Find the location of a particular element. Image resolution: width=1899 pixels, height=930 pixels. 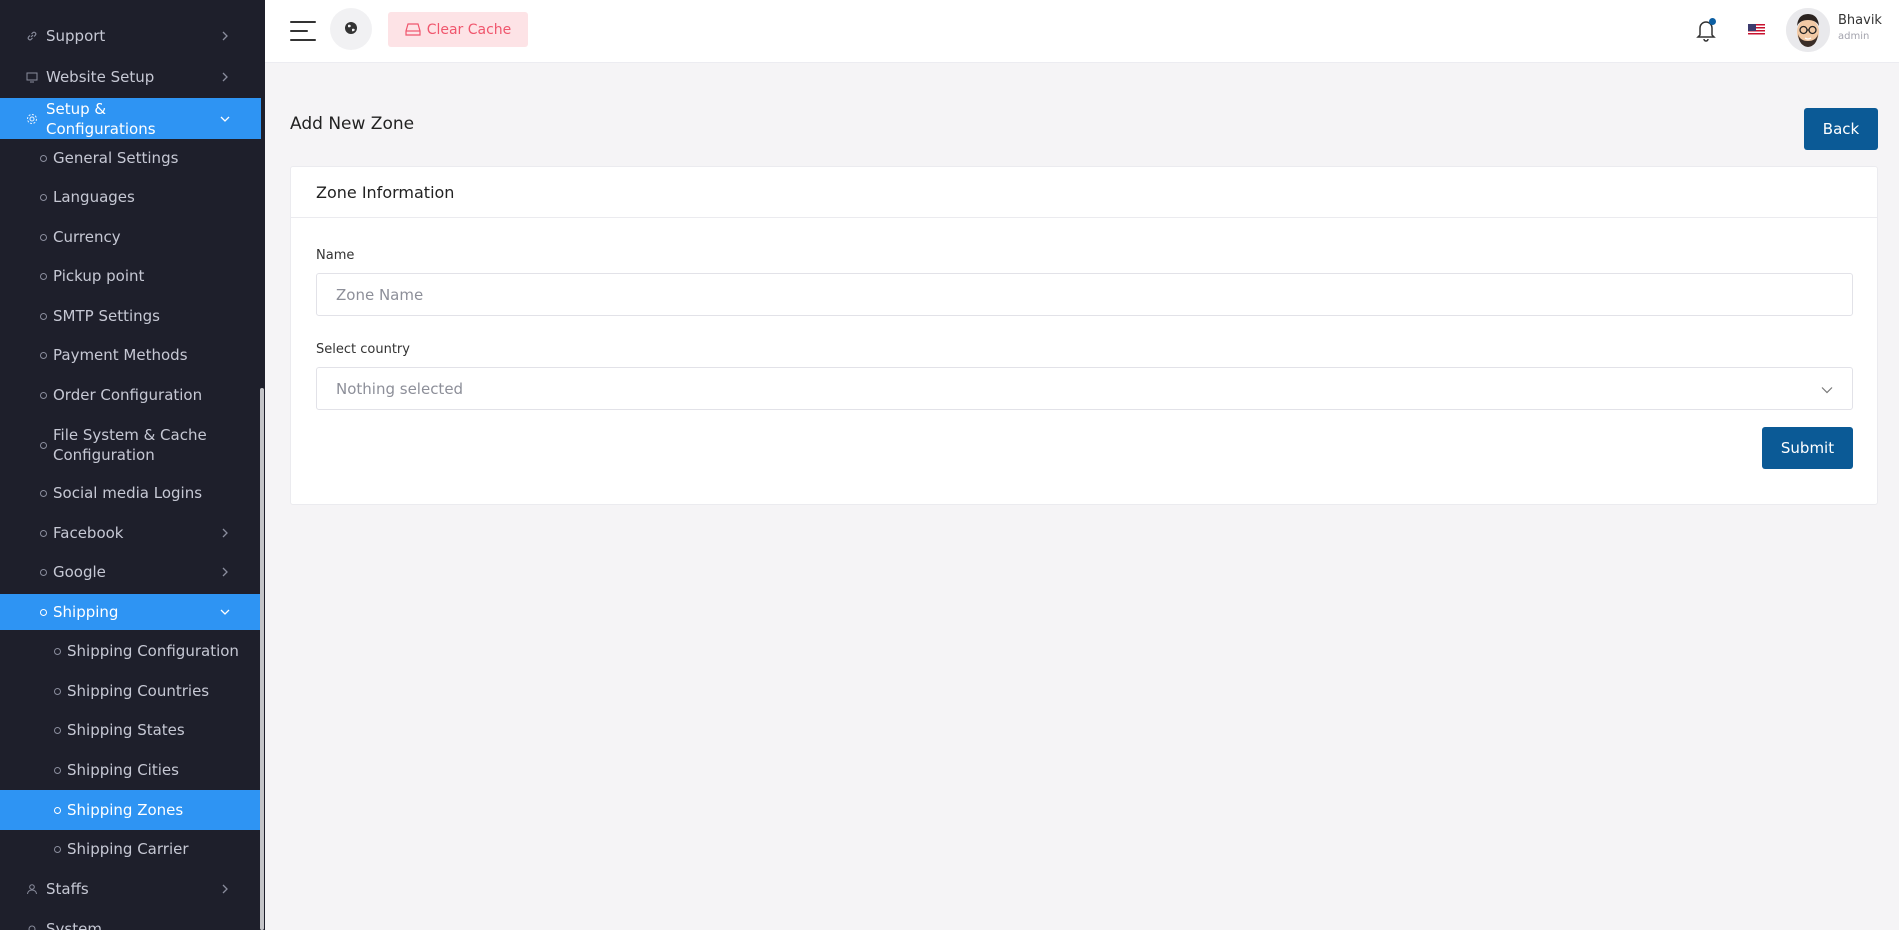

card-title: Zone Information is located at coordinates (1084, 192).